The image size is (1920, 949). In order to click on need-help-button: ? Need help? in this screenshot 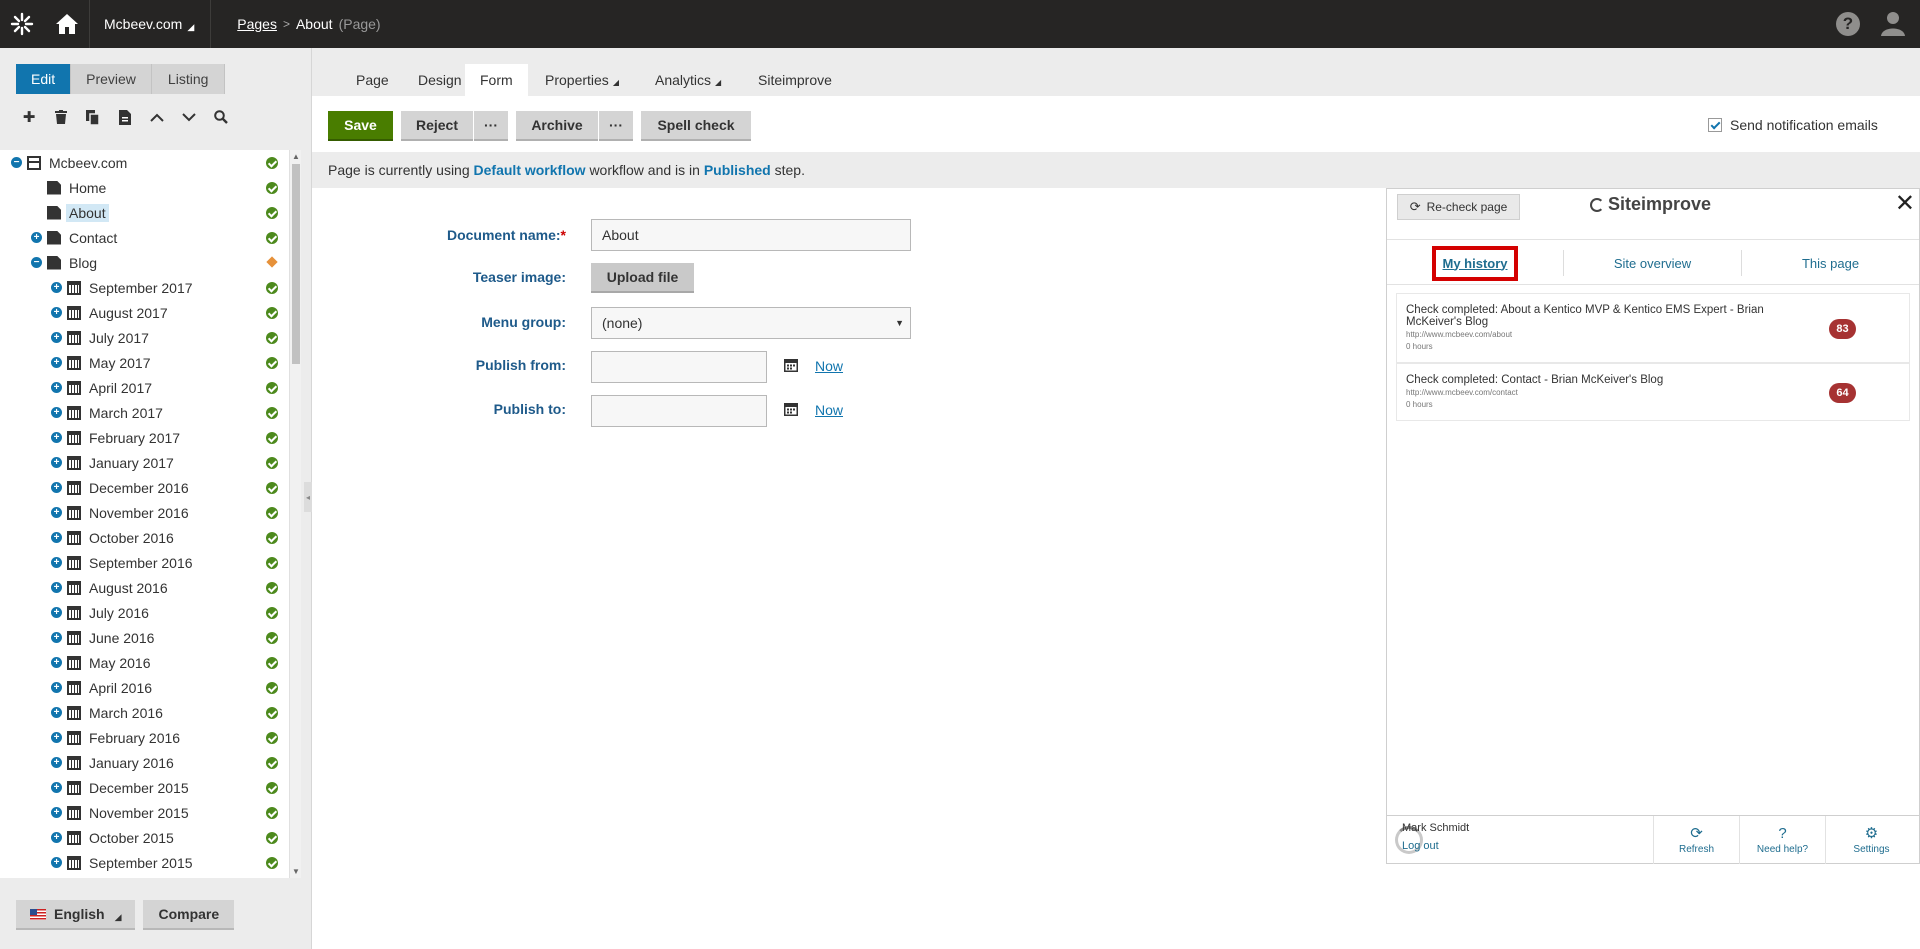, I will do `click(1782, 840)`.